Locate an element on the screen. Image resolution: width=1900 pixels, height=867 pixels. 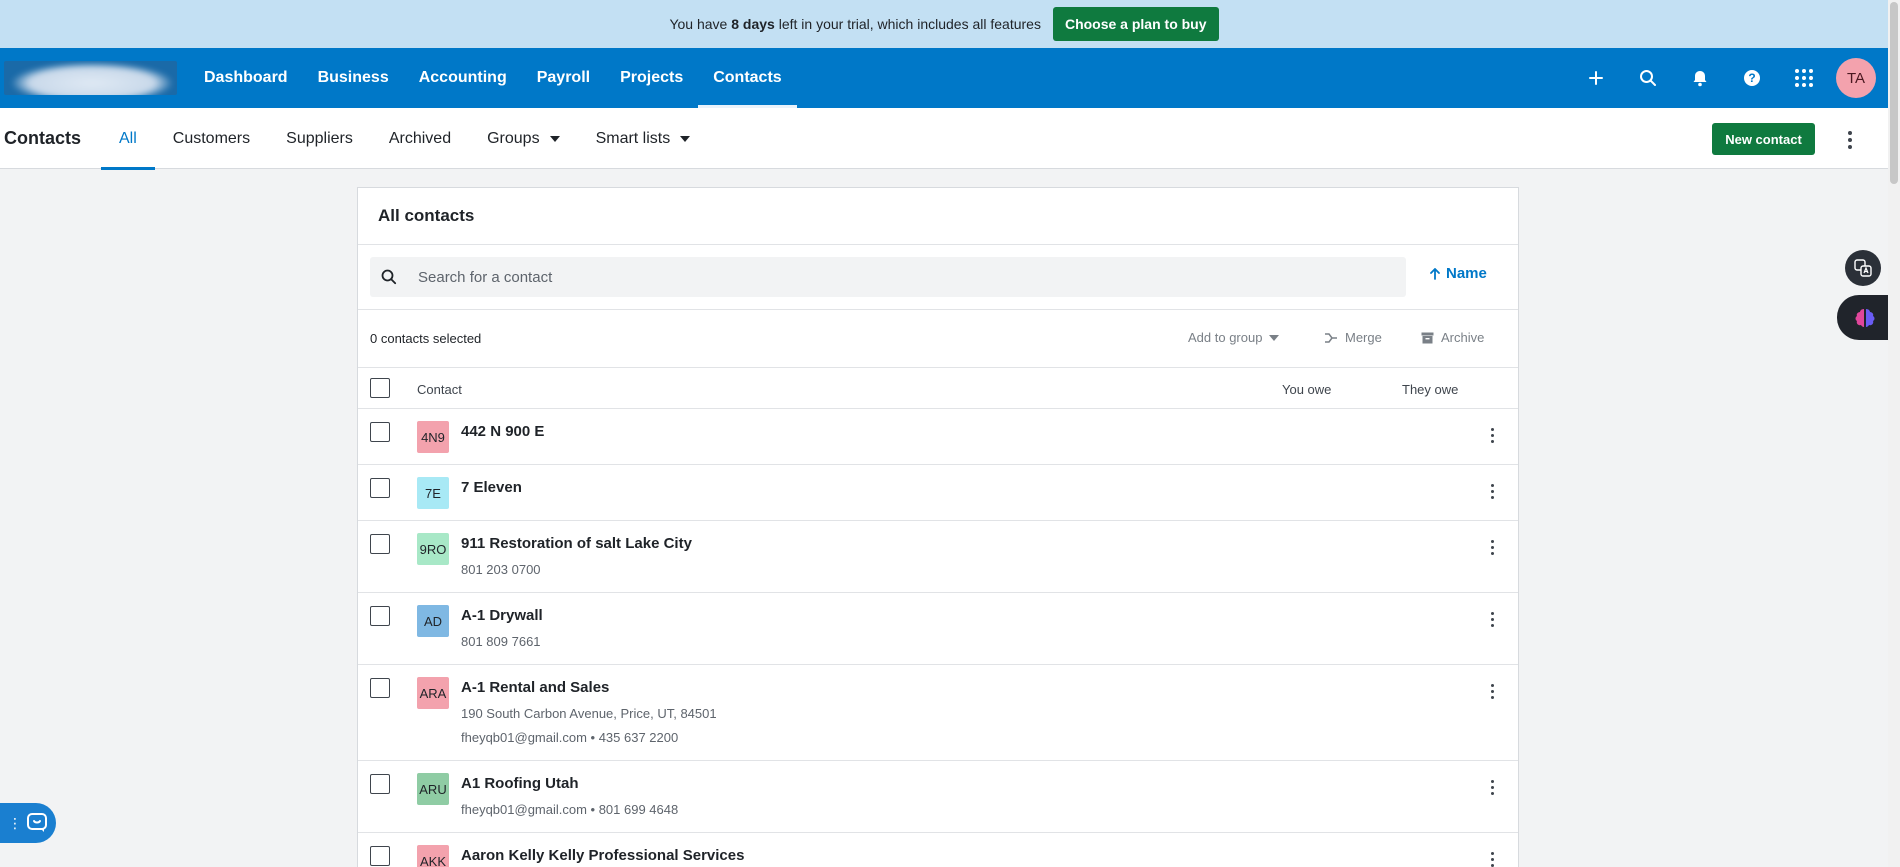
archive-icon is located at coordinates (1427, 337).